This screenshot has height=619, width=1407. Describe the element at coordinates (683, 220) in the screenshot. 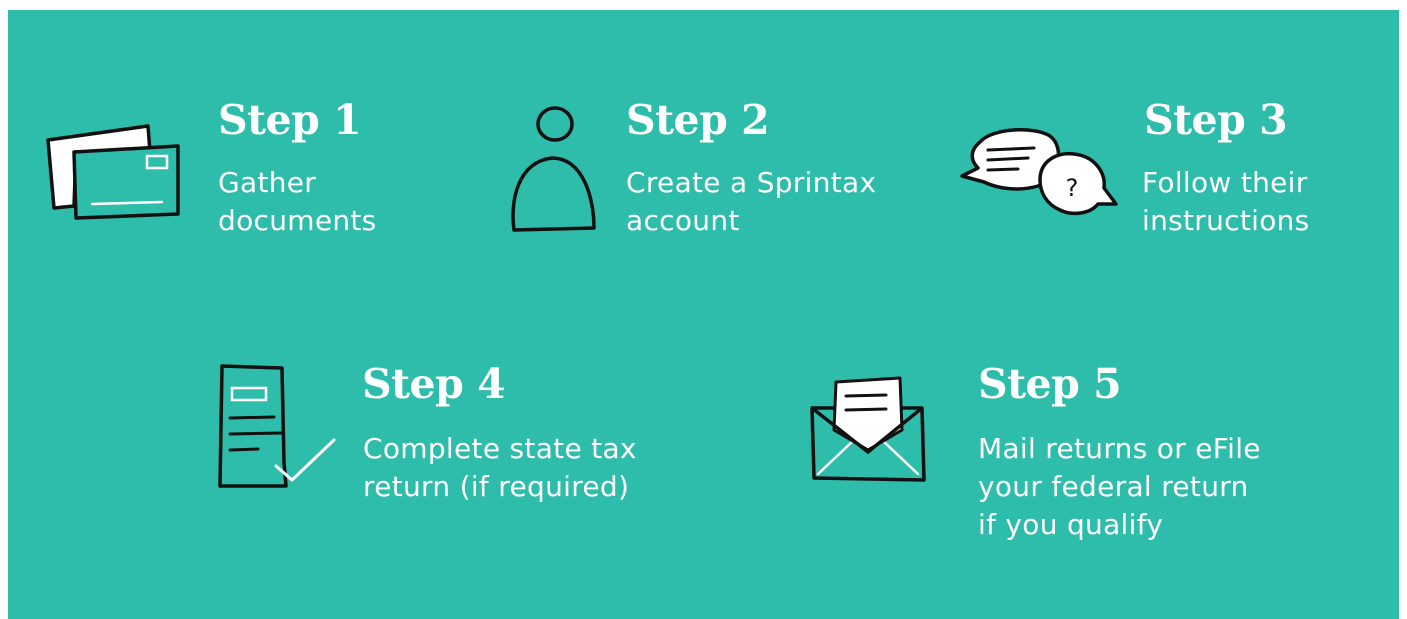

I see `step-2-desc-line-2: account` at that location.